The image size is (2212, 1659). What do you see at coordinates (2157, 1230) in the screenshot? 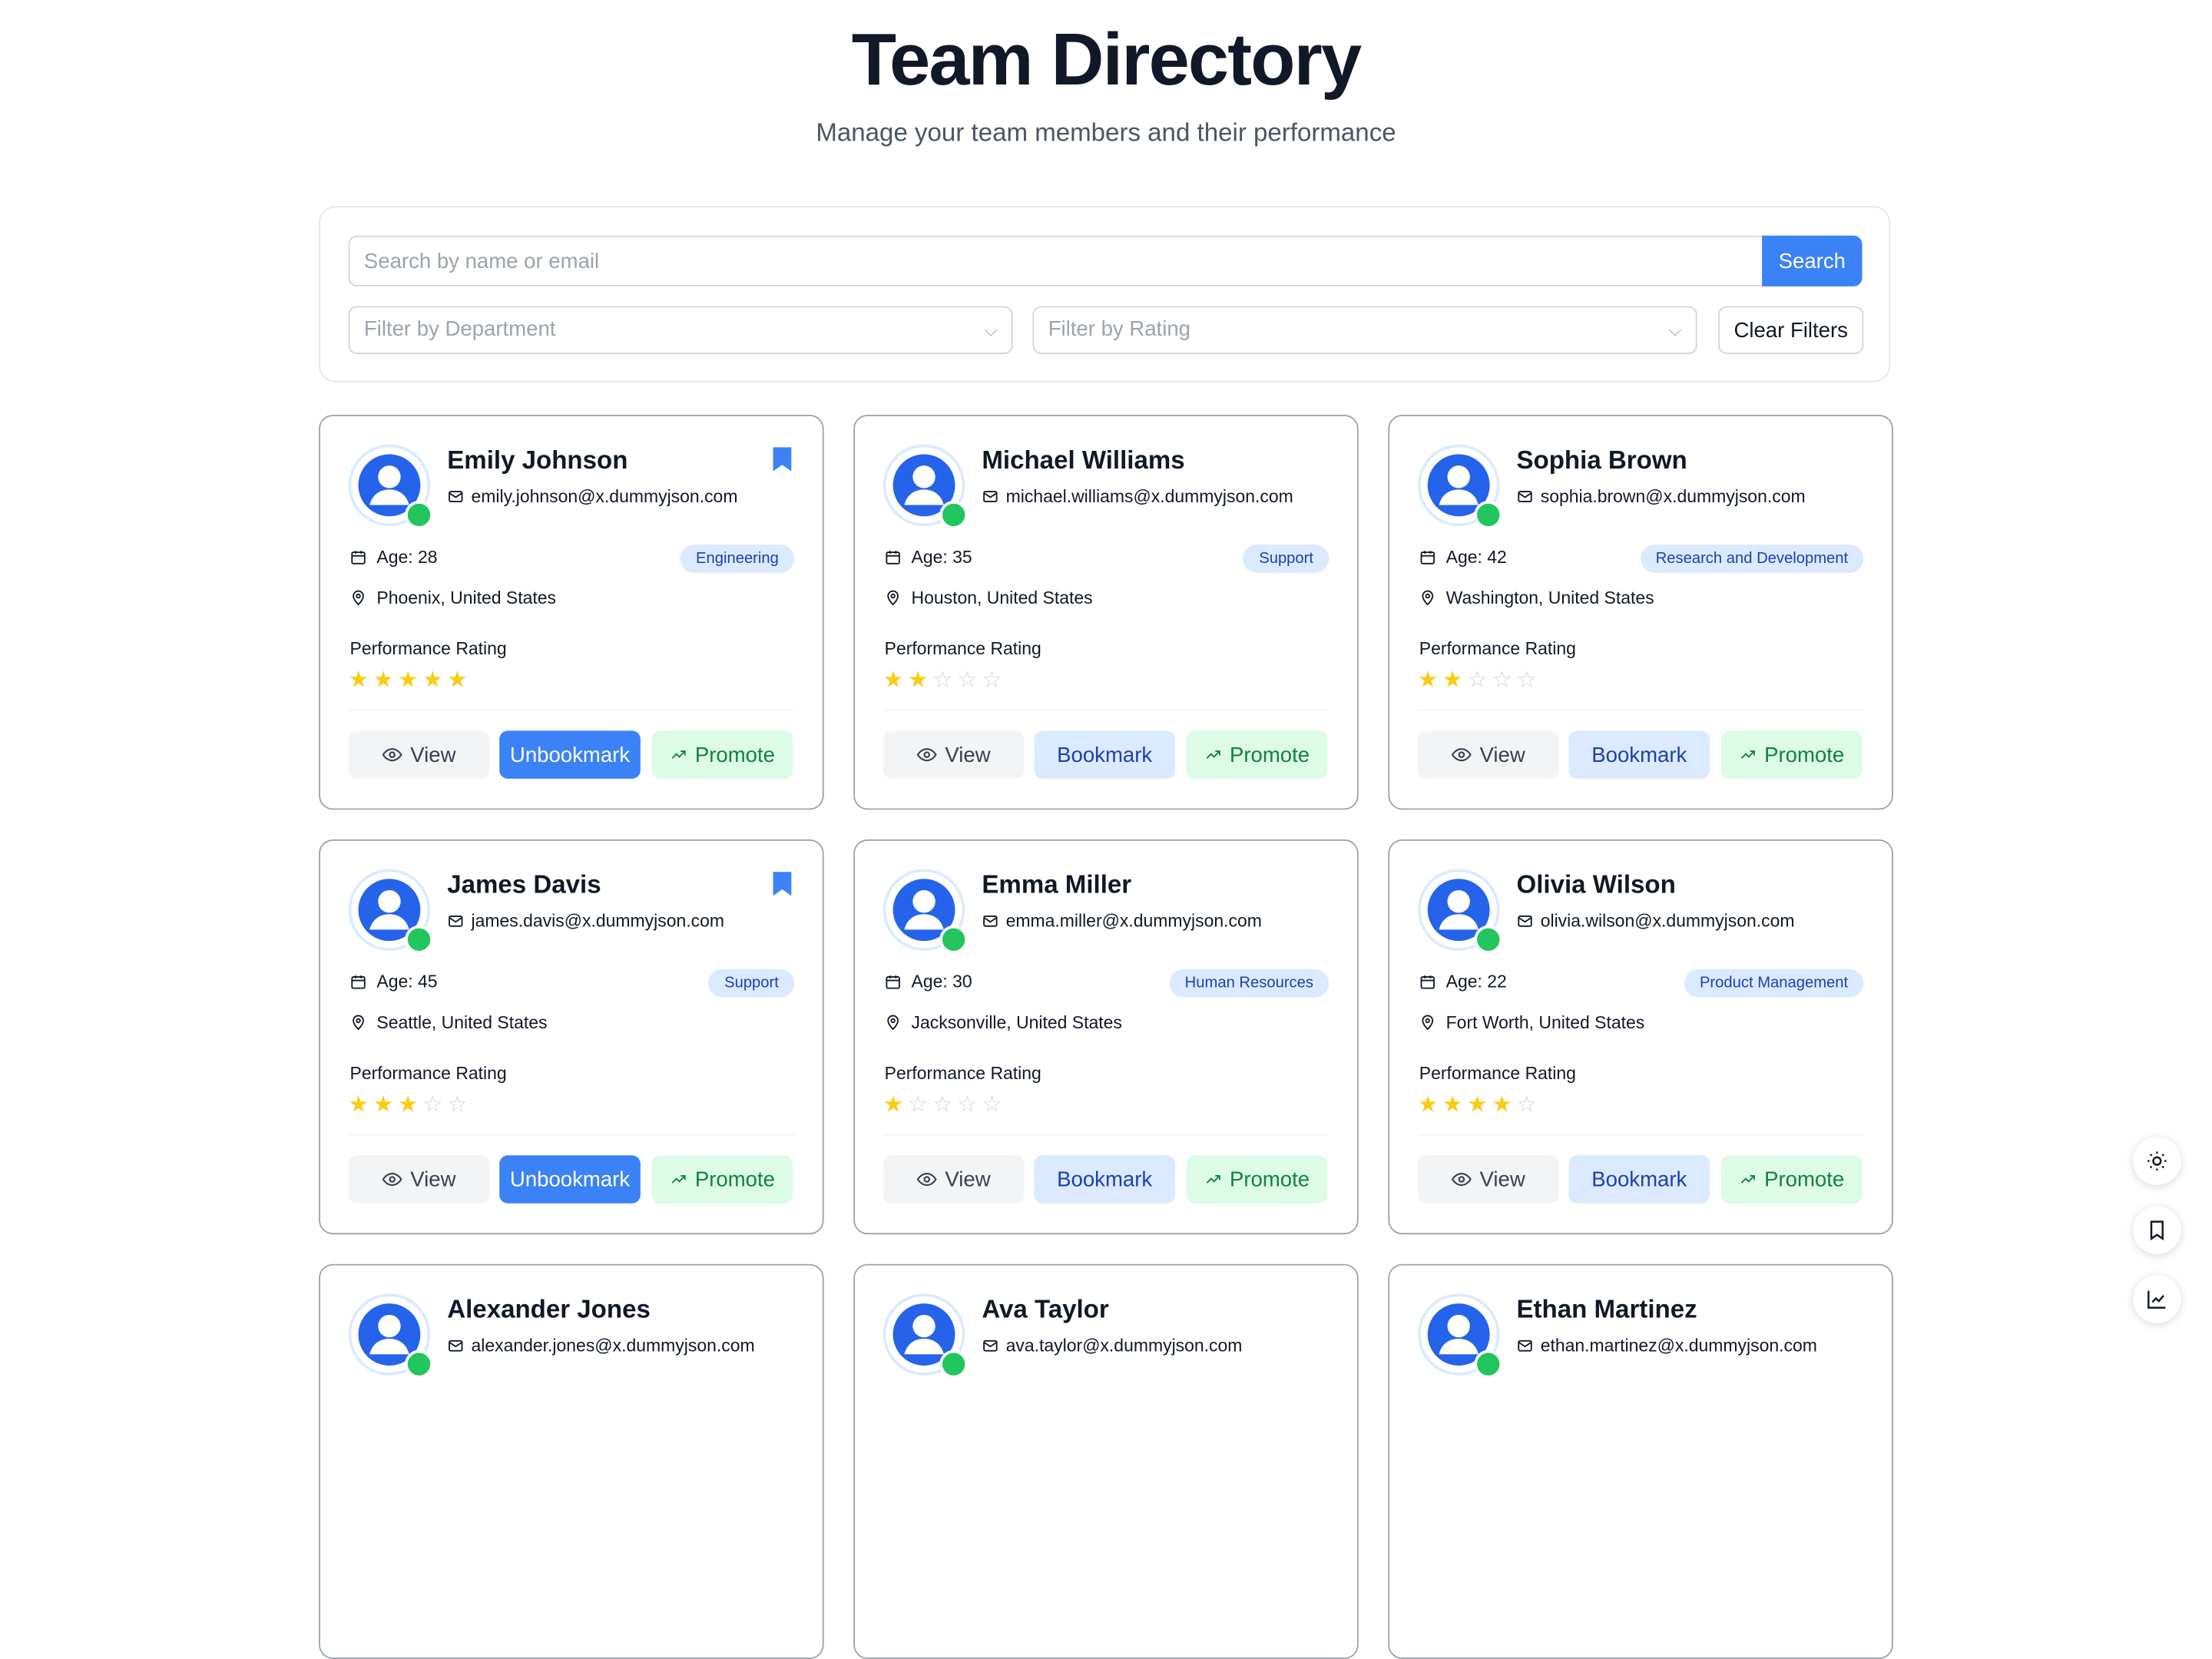
I see `bookmarks-button` at bounding box center [2157, 1230].